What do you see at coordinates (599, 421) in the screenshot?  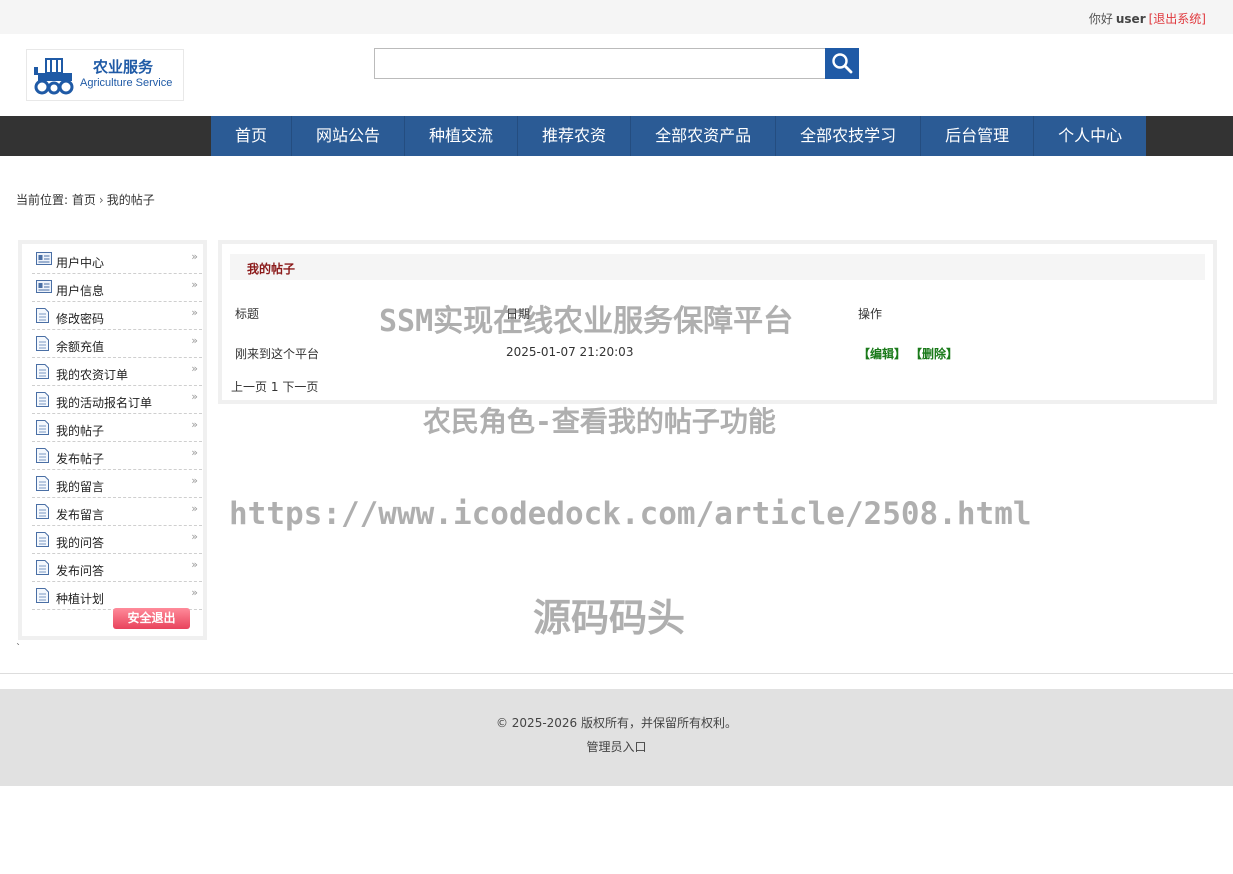 I see `watermark-subtitle: 农民角色-查看我的帖子功能` at bounding box center [599, 421].